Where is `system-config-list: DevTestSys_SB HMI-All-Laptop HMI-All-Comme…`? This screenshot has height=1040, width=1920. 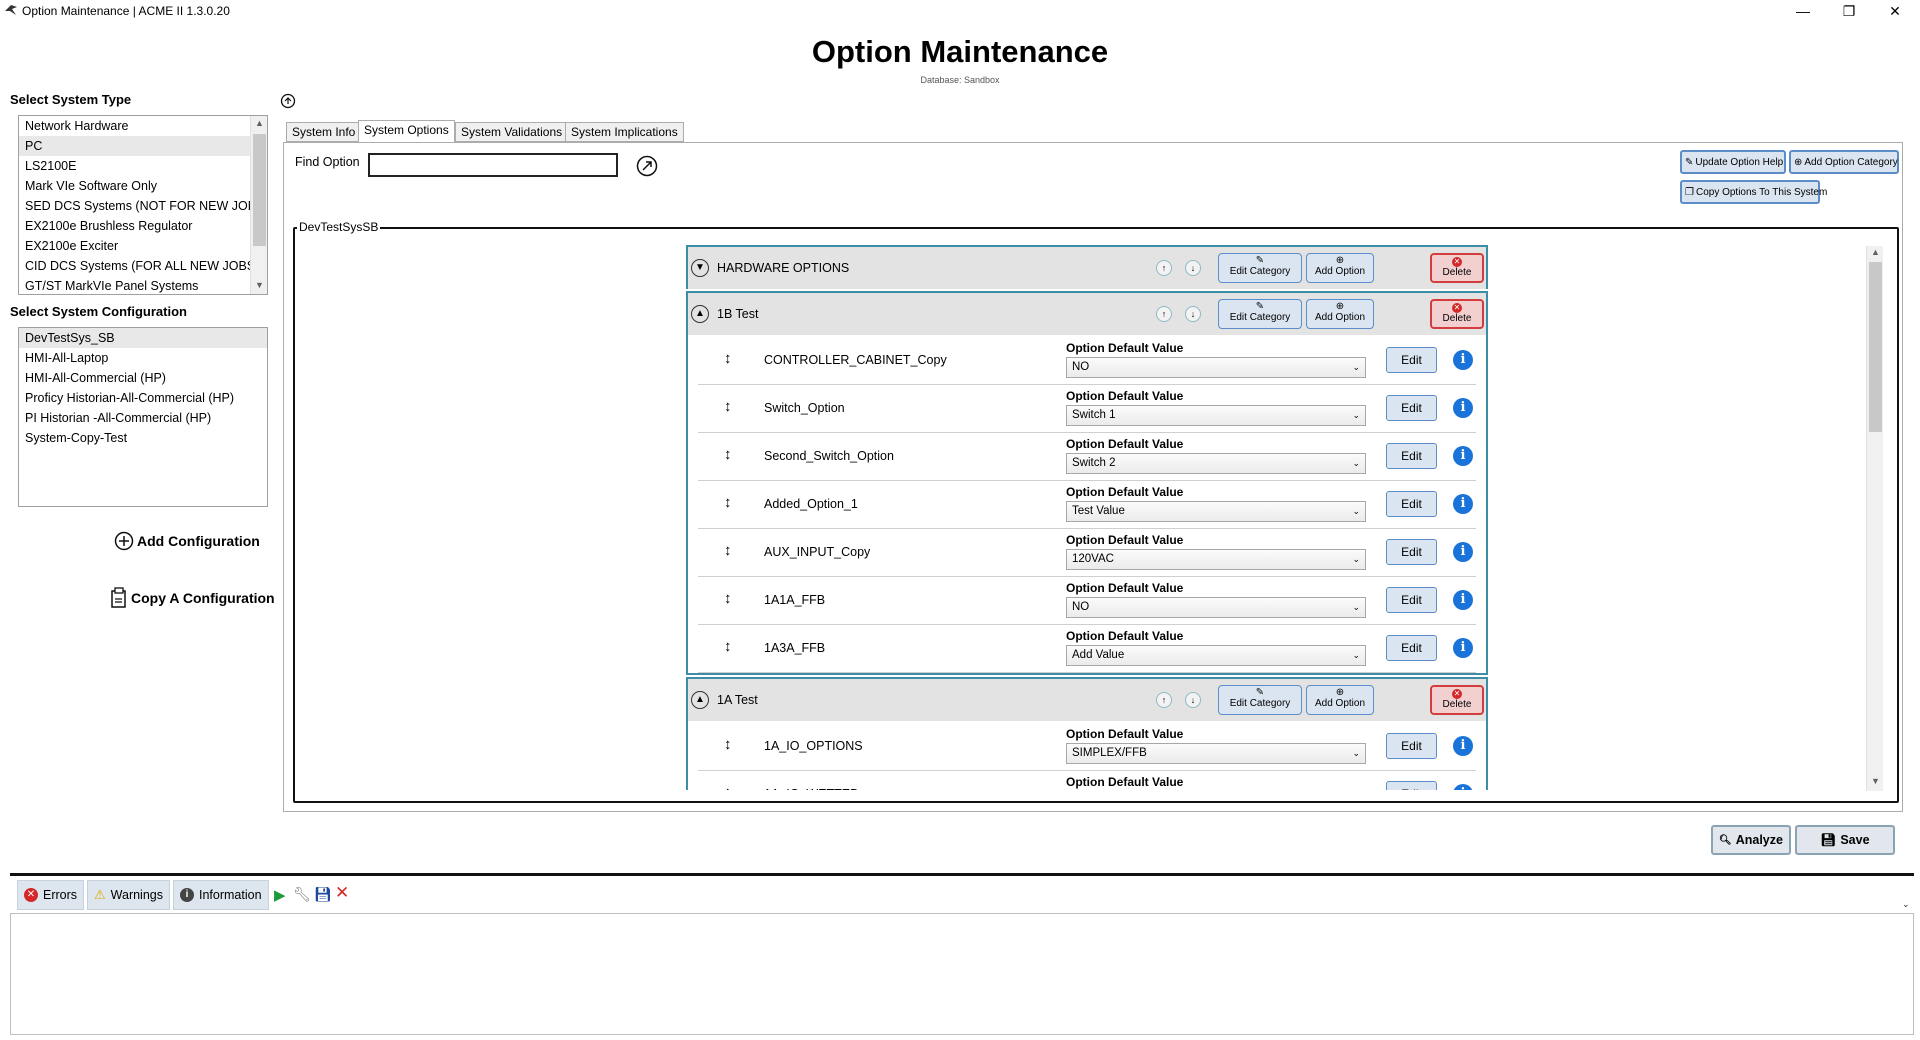 system-config-list: DevTestSys_SB HMI-All-Laptop HMI-All-Comme… is located at coordinates (143, 417).